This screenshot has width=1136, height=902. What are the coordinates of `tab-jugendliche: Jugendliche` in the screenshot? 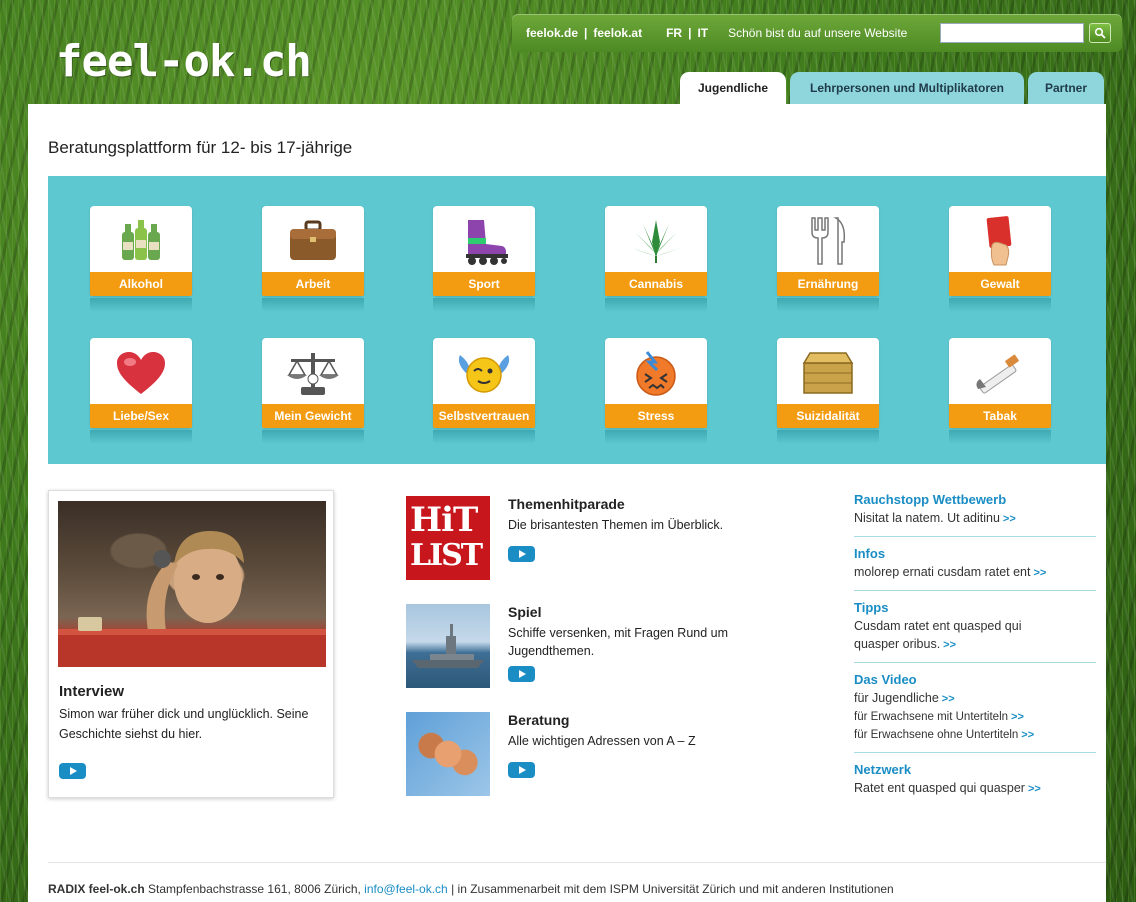 It's located at (733, 88).